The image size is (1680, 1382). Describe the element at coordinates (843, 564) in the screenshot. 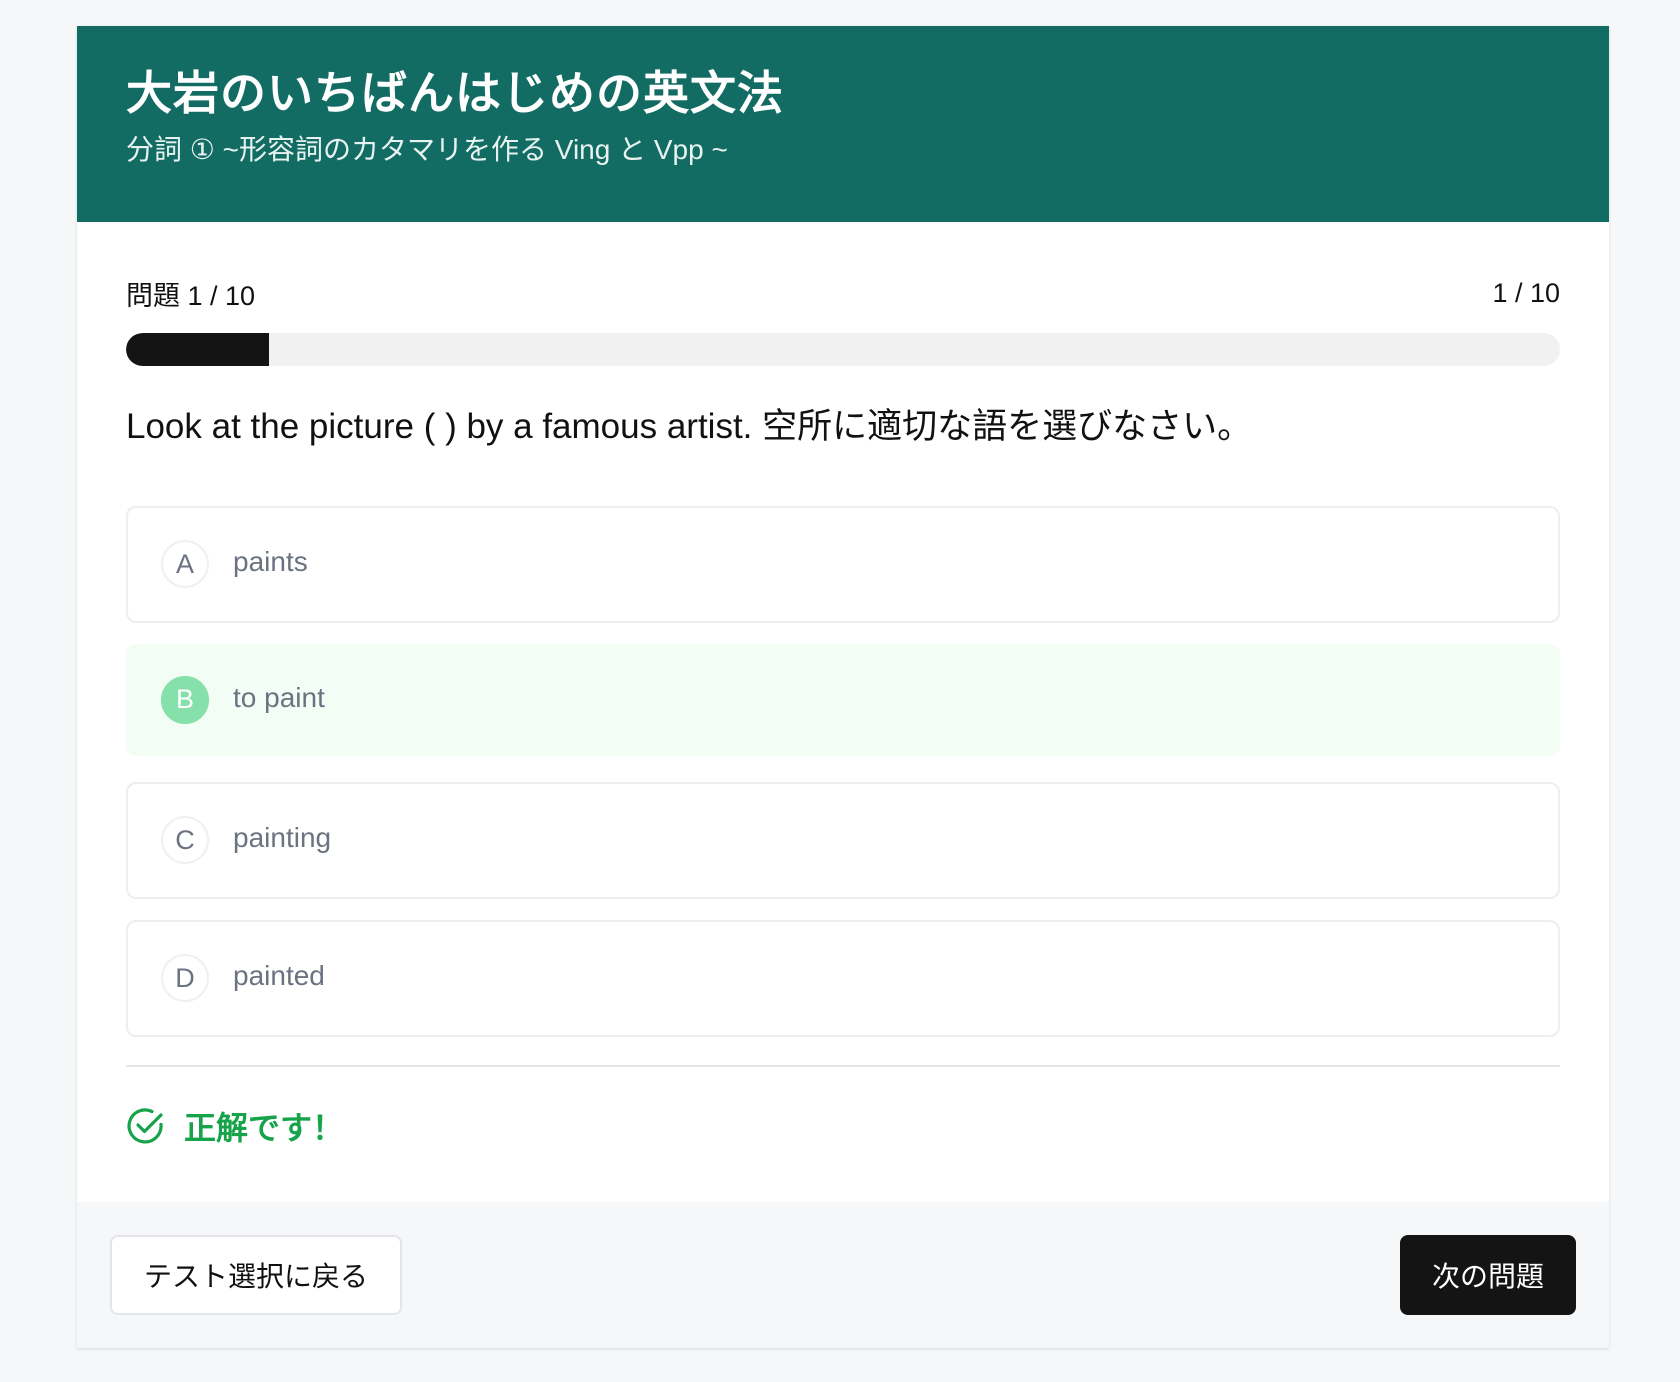

I see `option-a: A paints` at that location.